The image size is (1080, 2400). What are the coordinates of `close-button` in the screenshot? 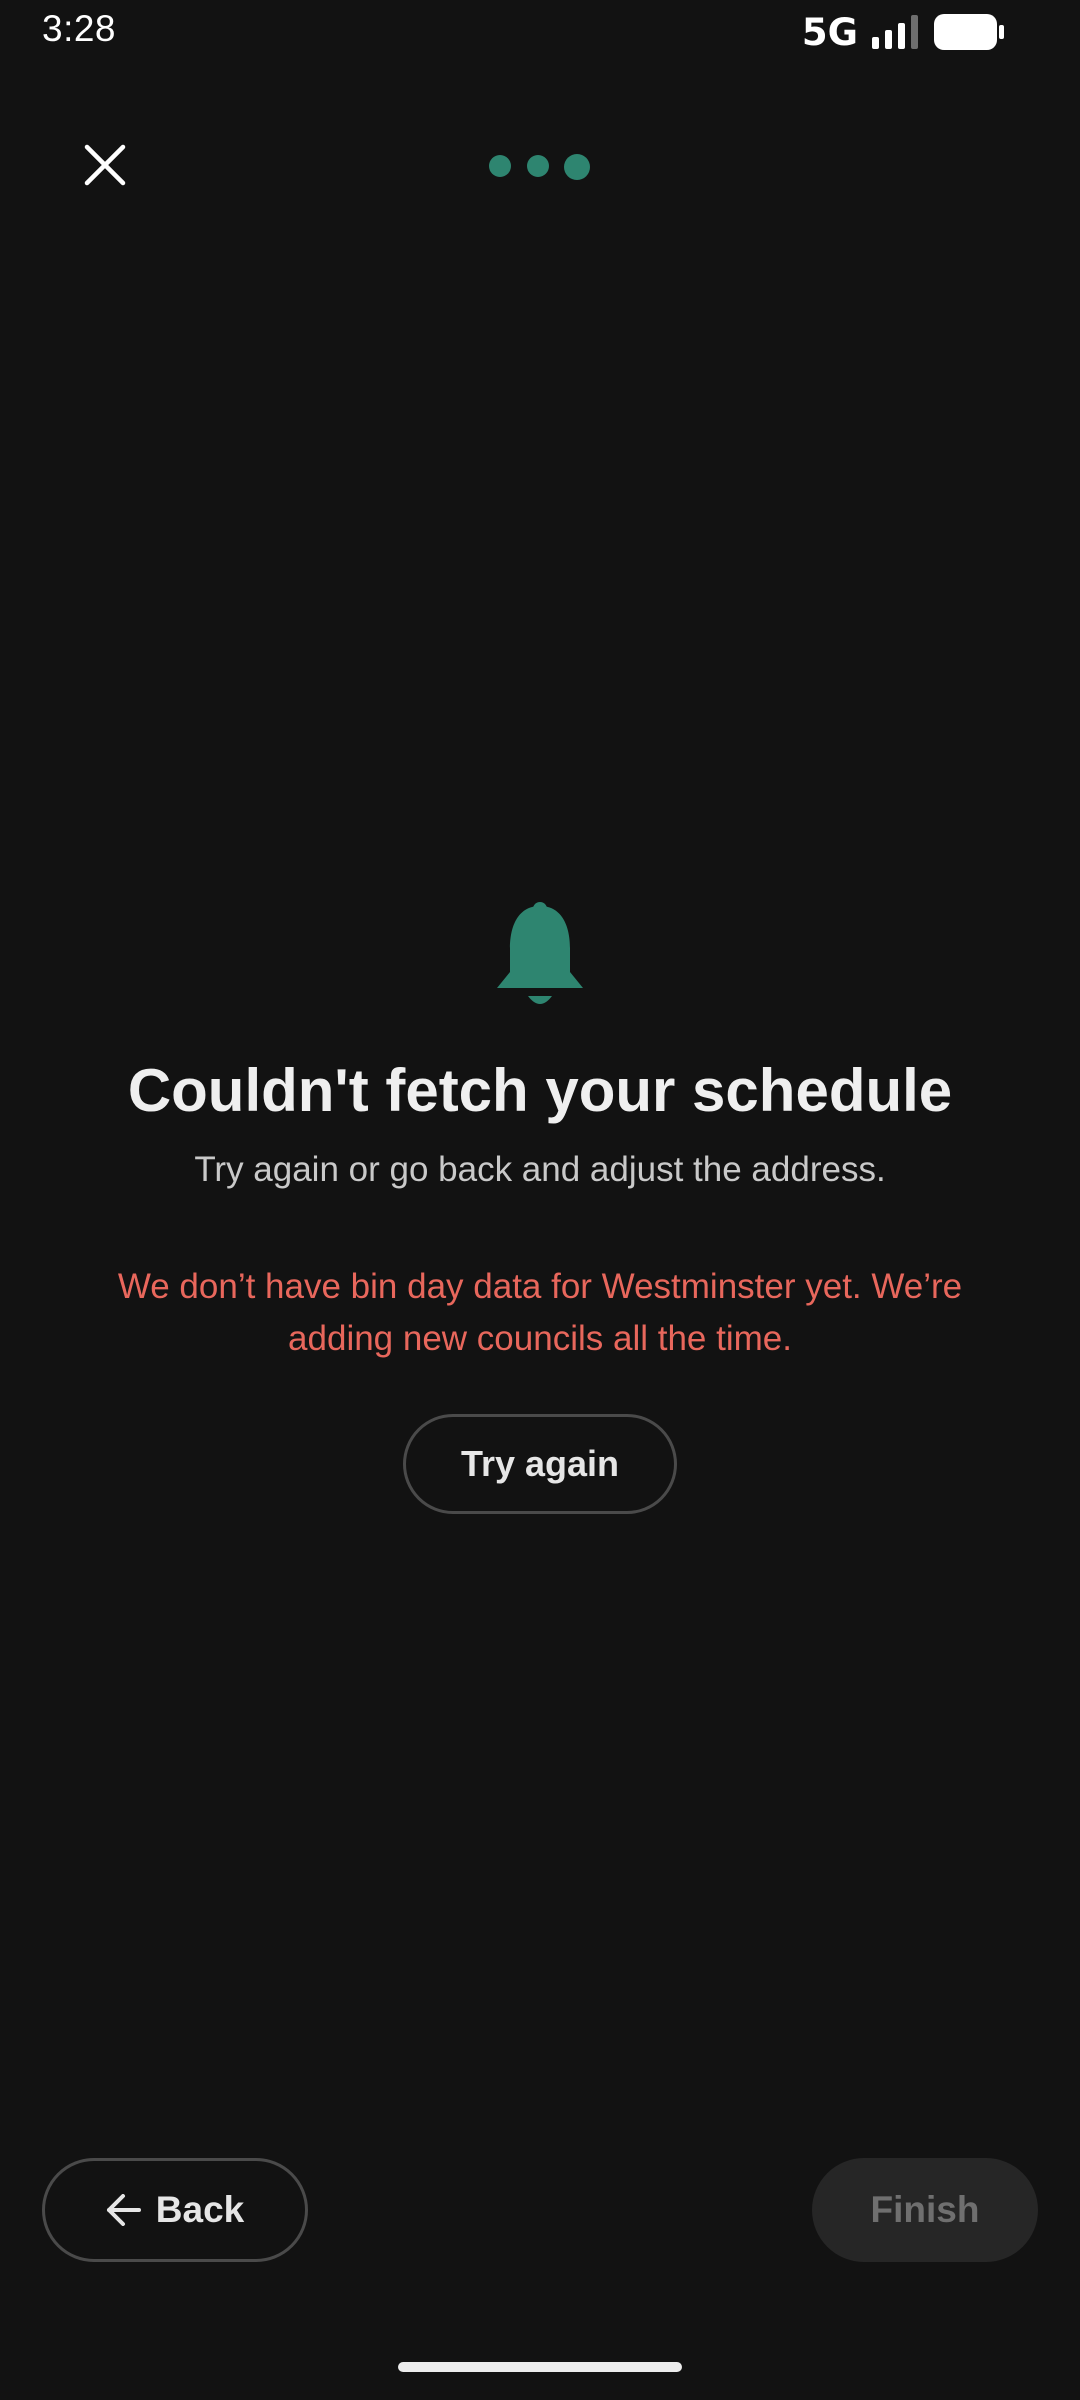 It's located at (105, 165).